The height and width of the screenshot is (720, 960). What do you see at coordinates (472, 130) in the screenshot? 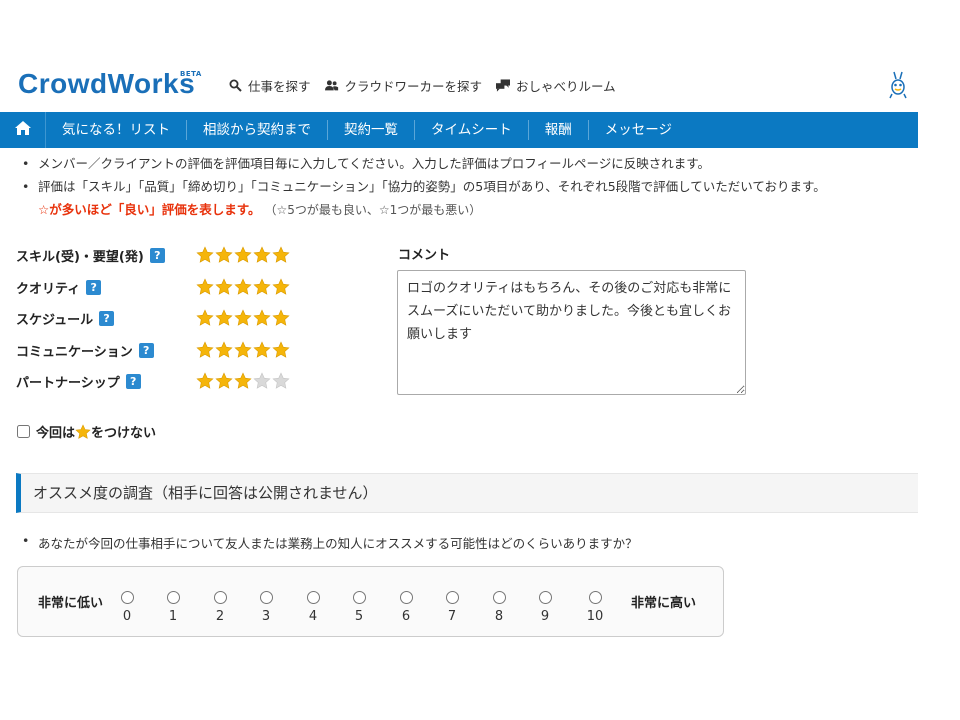
I see `nav-item-timesheet: タイムシート` at bounding box center [472, 130].